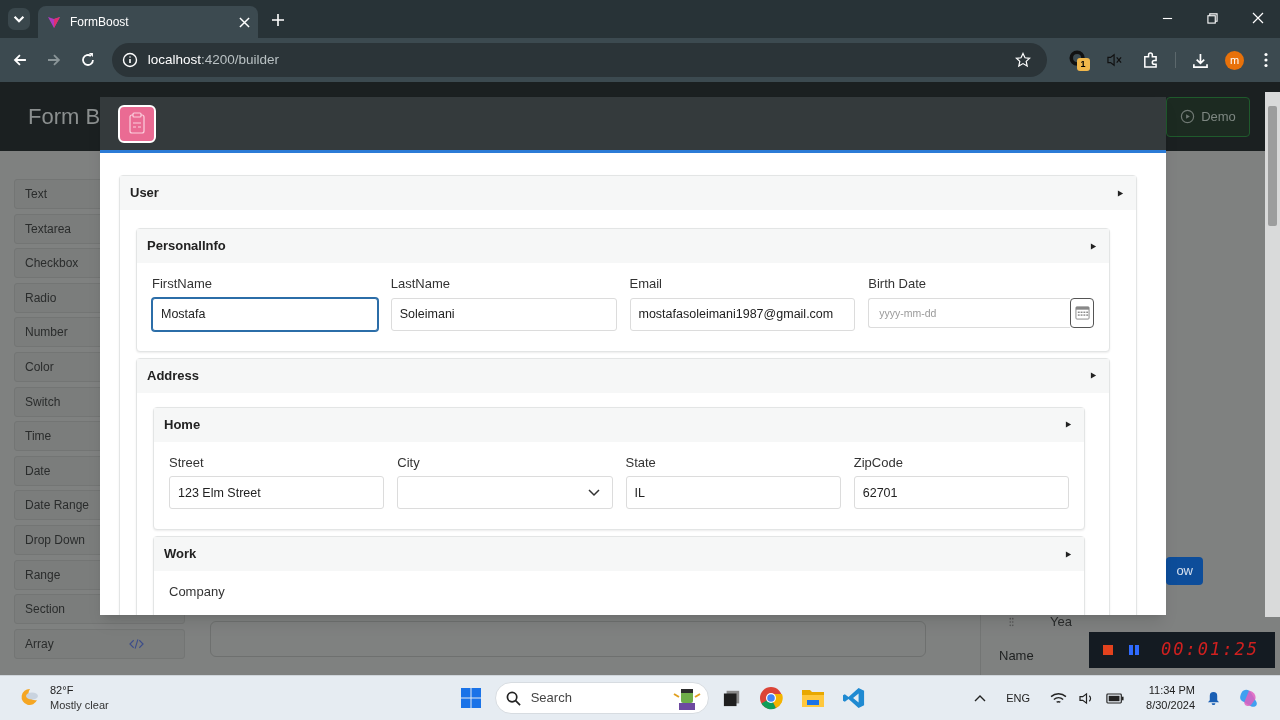 This screenshot has height=720, width=1280. What do you see at coordinates (1016, 655) in the screenshot?
I see `column-label: Name` at bounding box center [1016, 655].